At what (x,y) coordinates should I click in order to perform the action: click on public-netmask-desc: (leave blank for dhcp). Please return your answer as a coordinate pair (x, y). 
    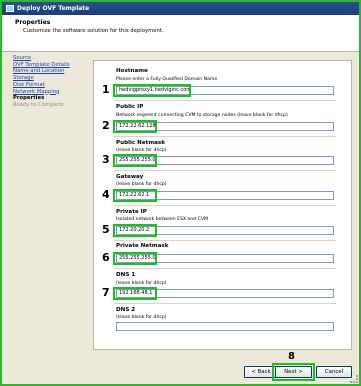
    Looking at the image, I should click on (141, 150).